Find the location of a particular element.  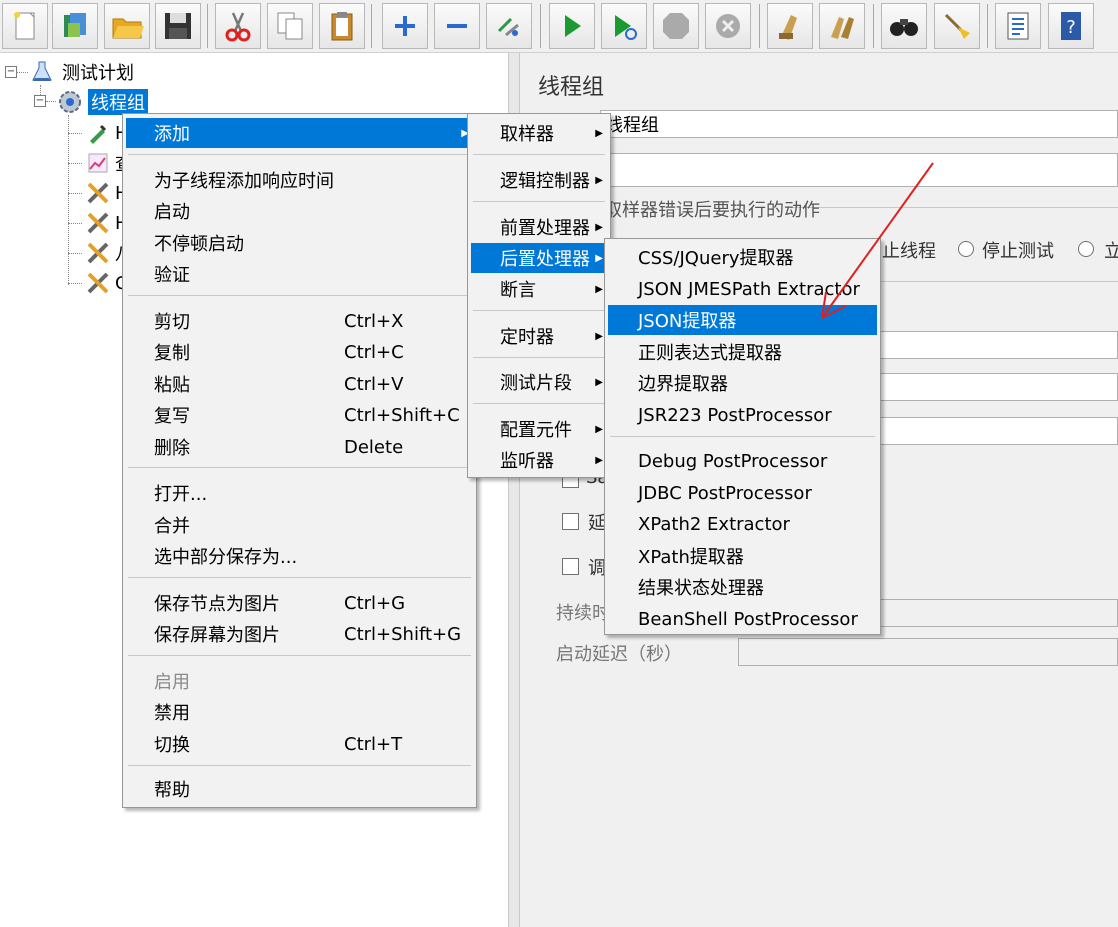

search-icon is located at coordinates (904, 26).